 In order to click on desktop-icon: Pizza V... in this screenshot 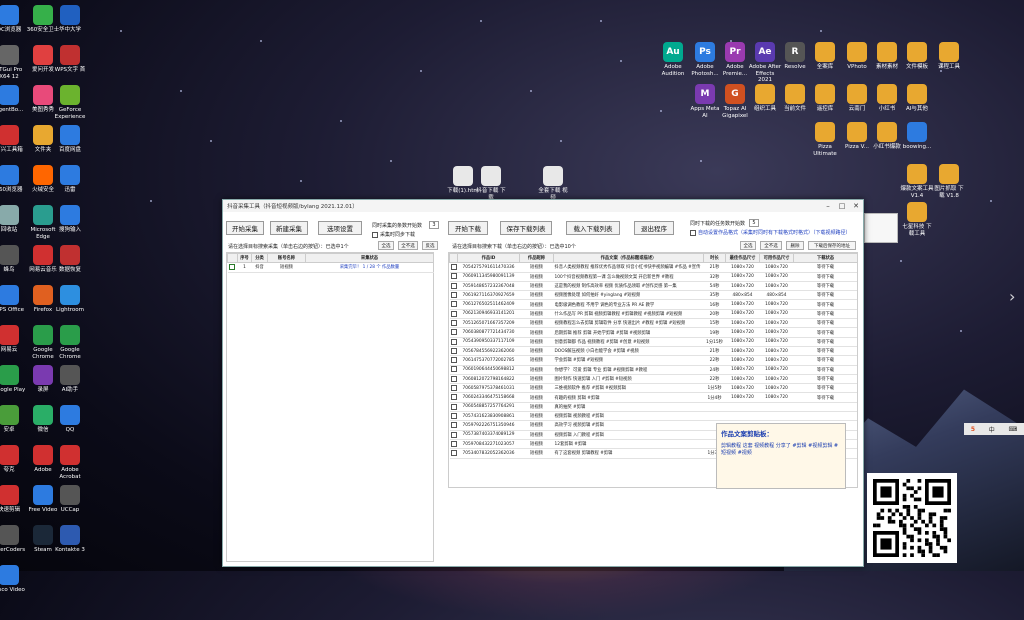, I will do `click(857, 136)`.